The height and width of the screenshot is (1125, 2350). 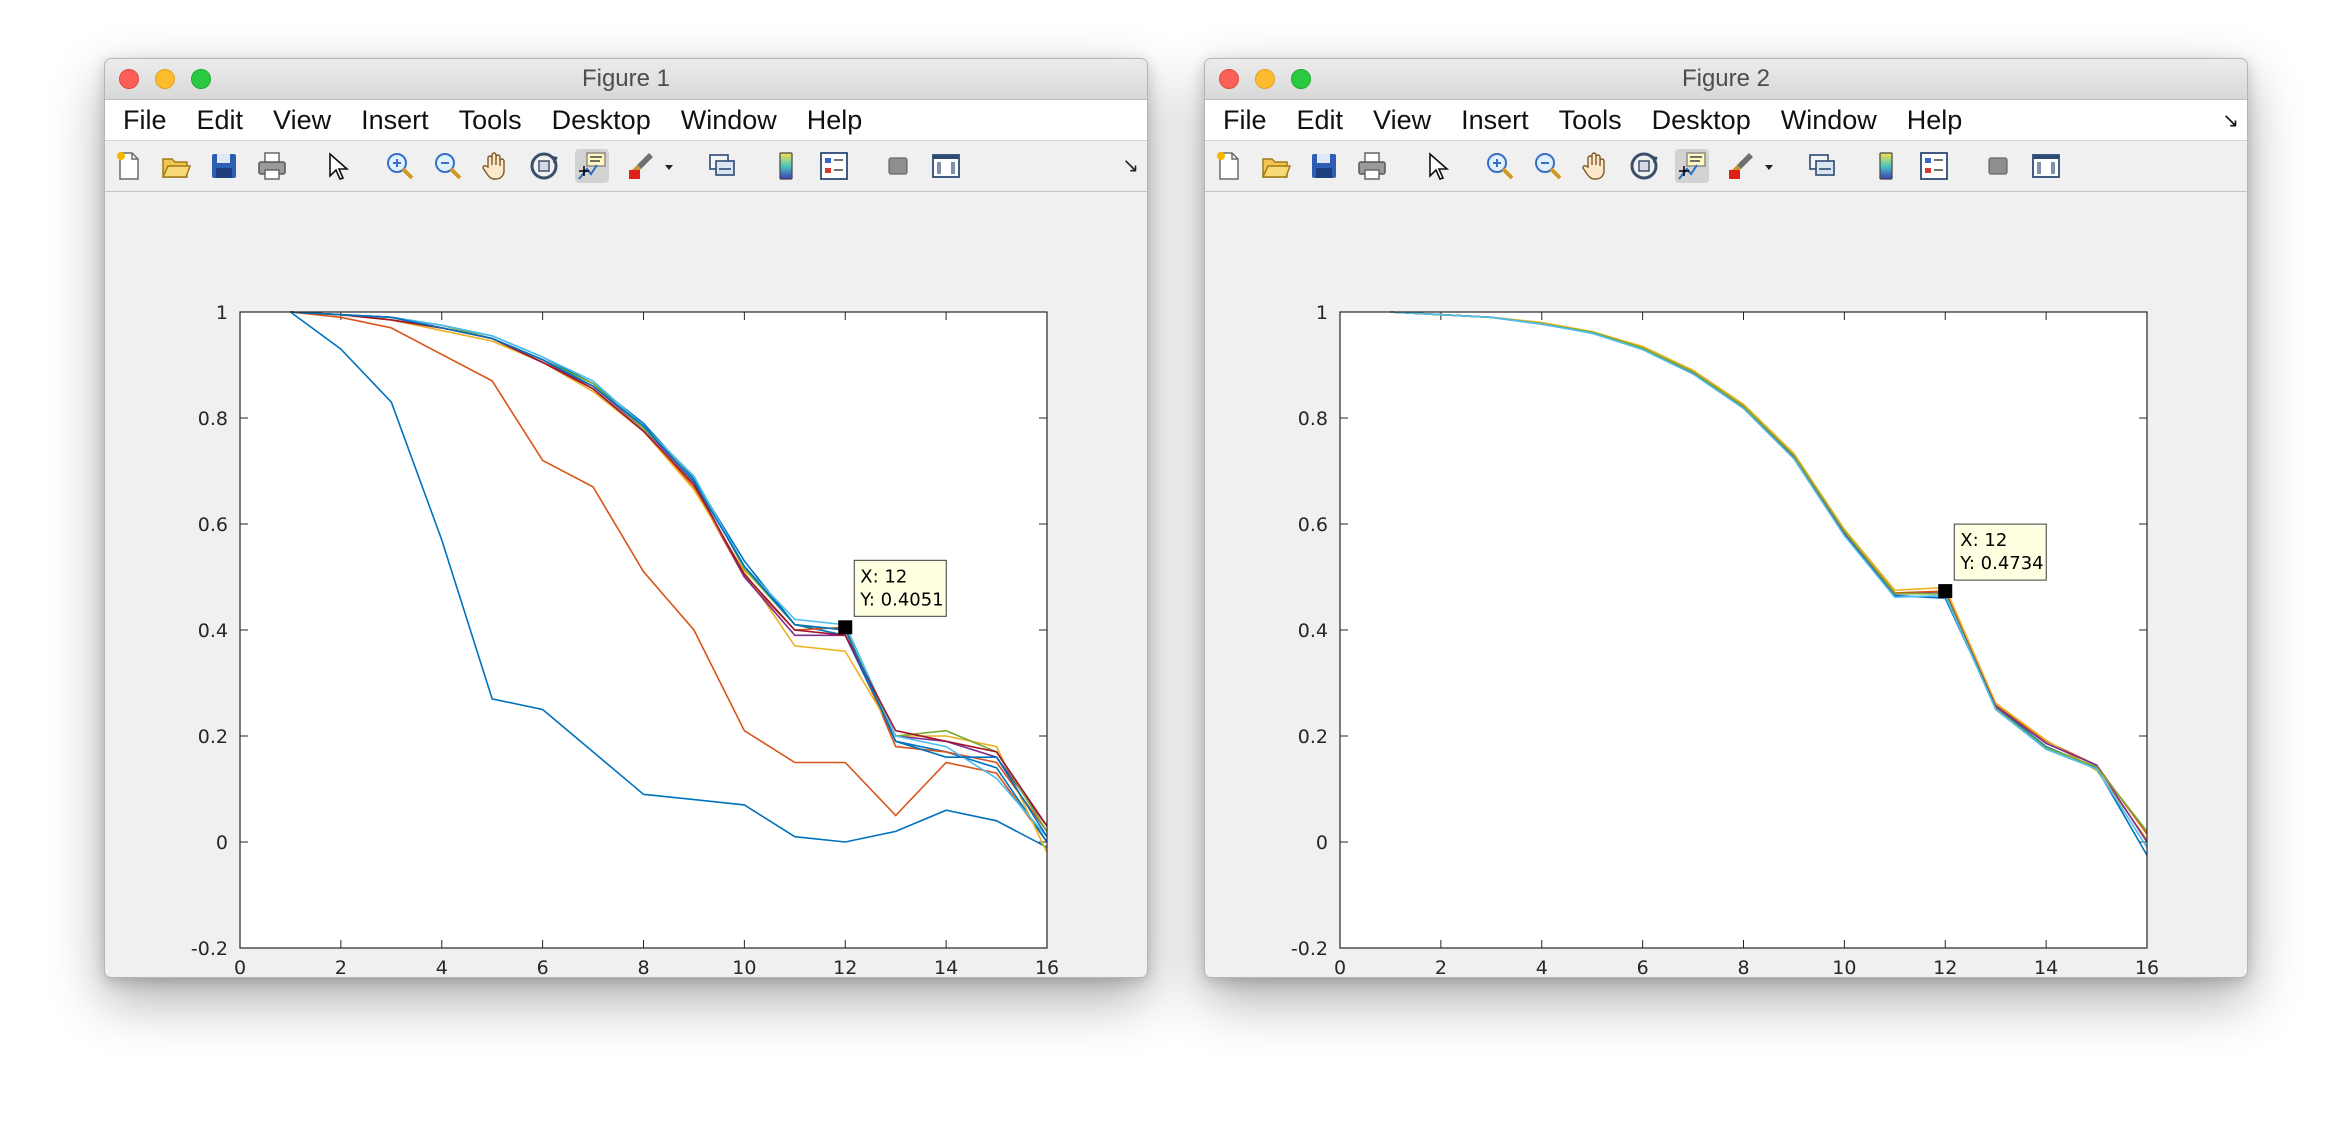 I want to click on menu-dock-glyph: ↘, so click(x=2230, y=120).